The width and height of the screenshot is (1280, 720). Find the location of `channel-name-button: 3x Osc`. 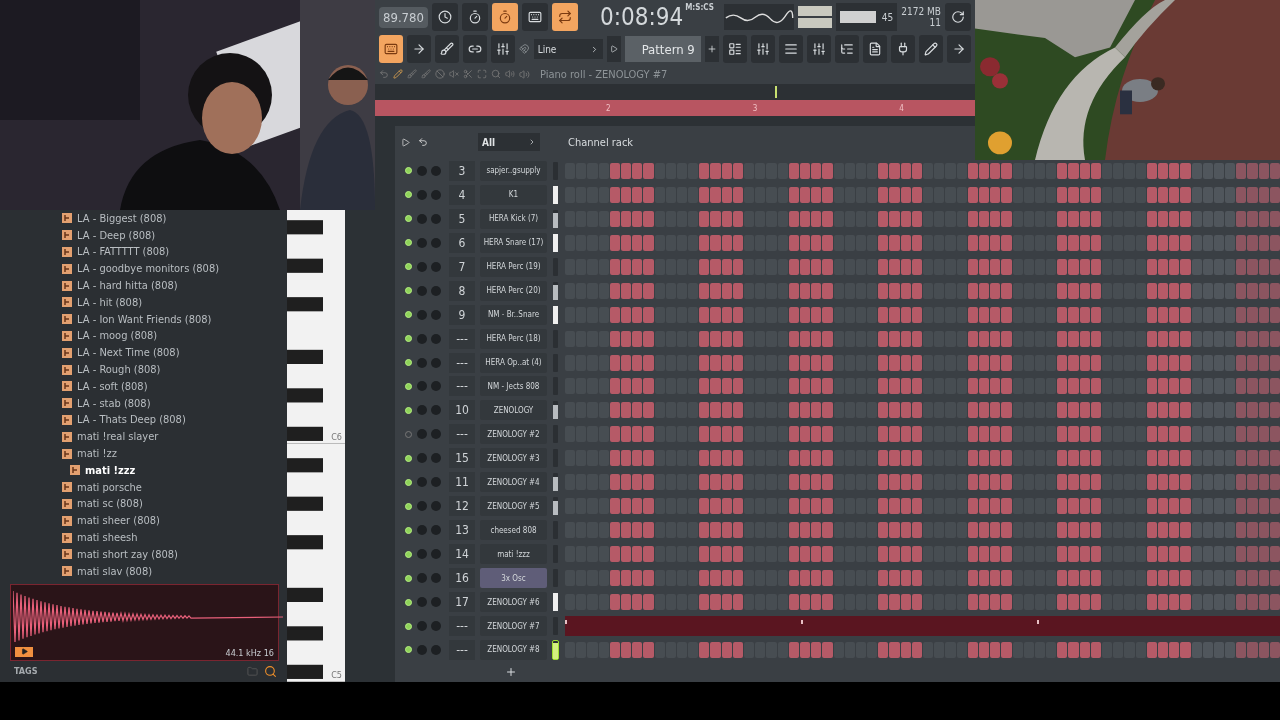

channel-name-button: 3x Osc is located at coordinates (513, 578).